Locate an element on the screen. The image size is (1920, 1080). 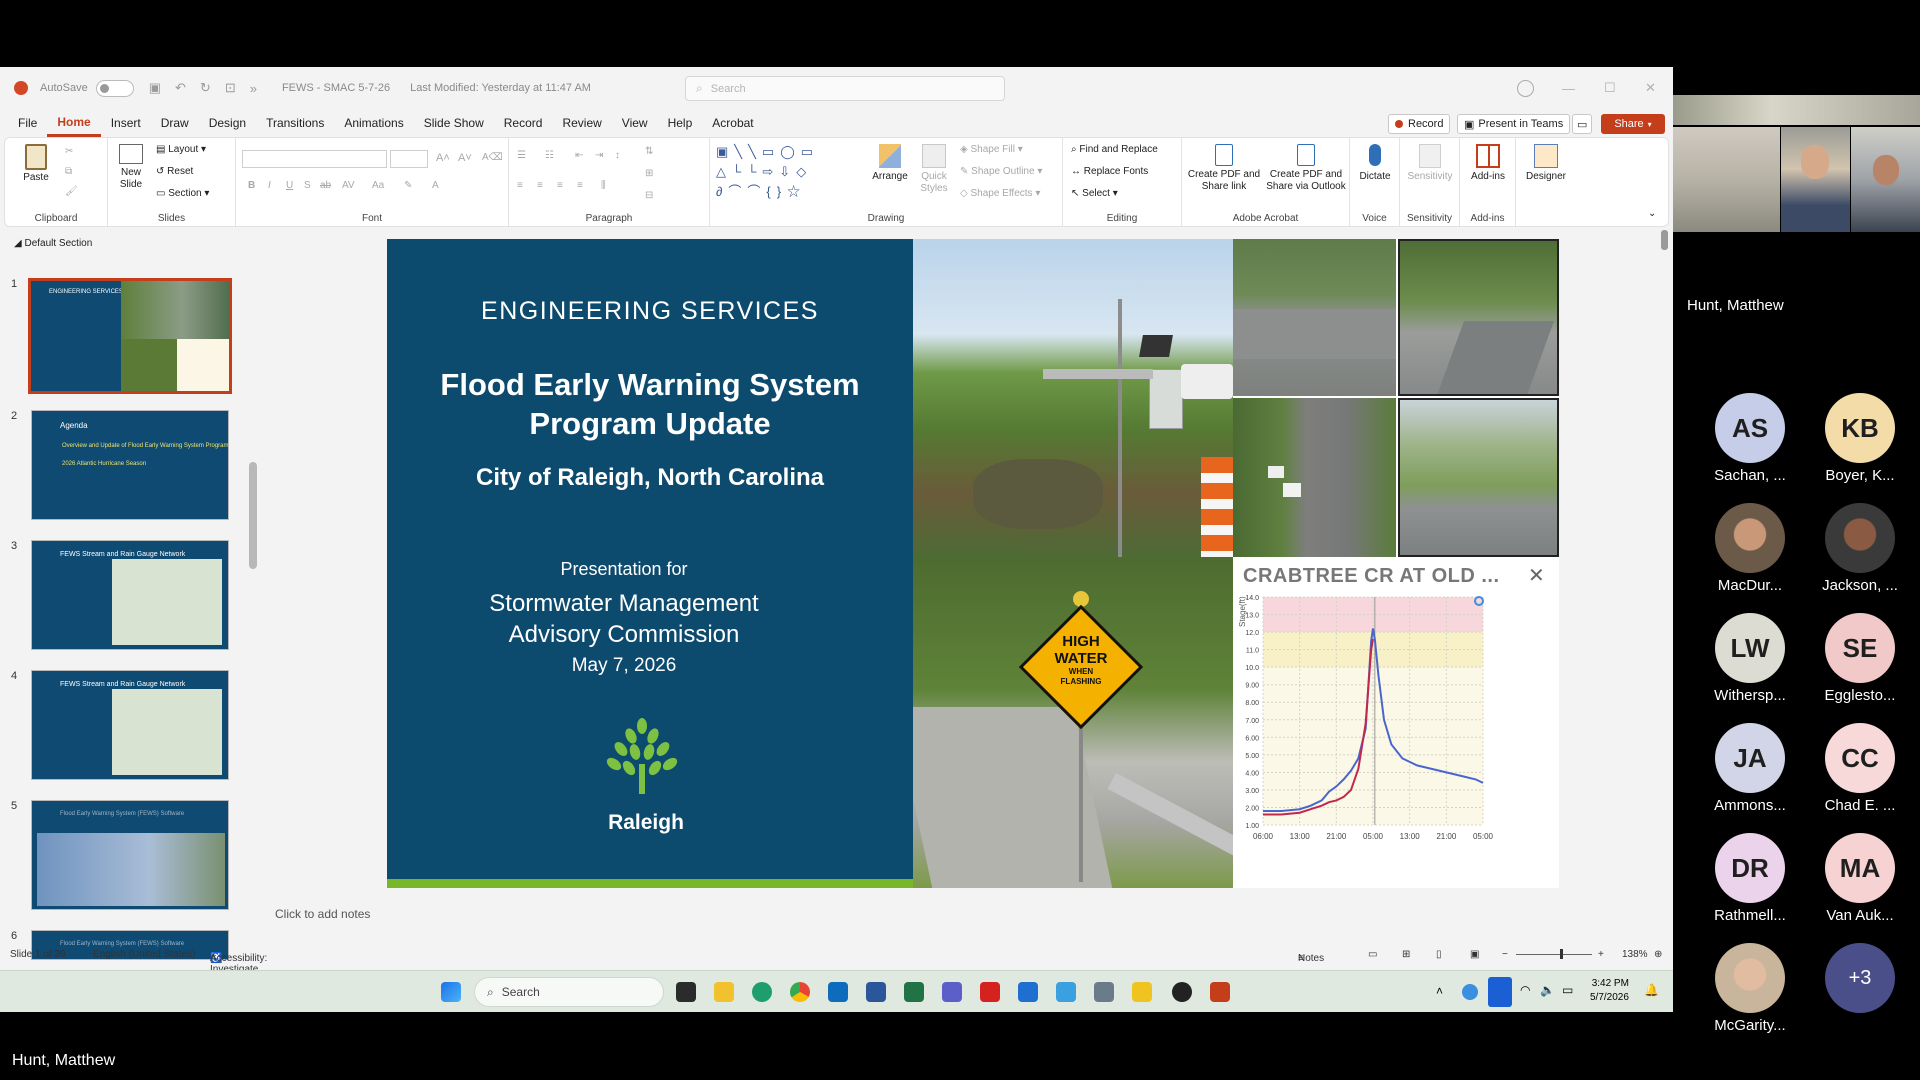
format-painter-icon: 🖌 is located at coordinates (71, 191).